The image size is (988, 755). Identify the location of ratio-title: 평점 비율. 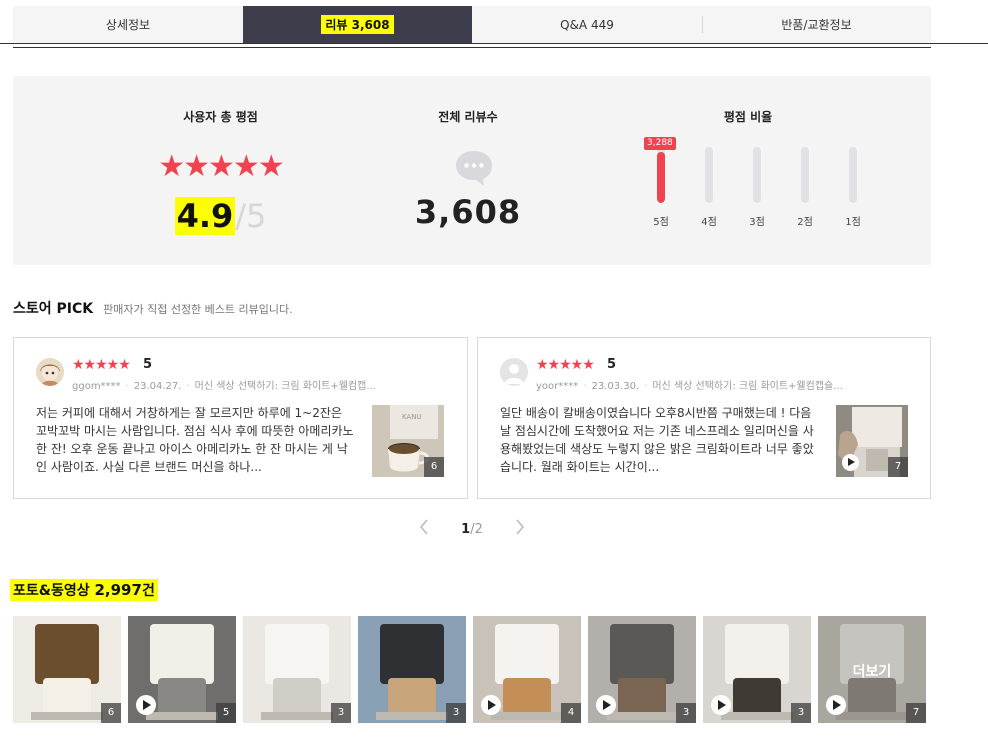
(748, 117).